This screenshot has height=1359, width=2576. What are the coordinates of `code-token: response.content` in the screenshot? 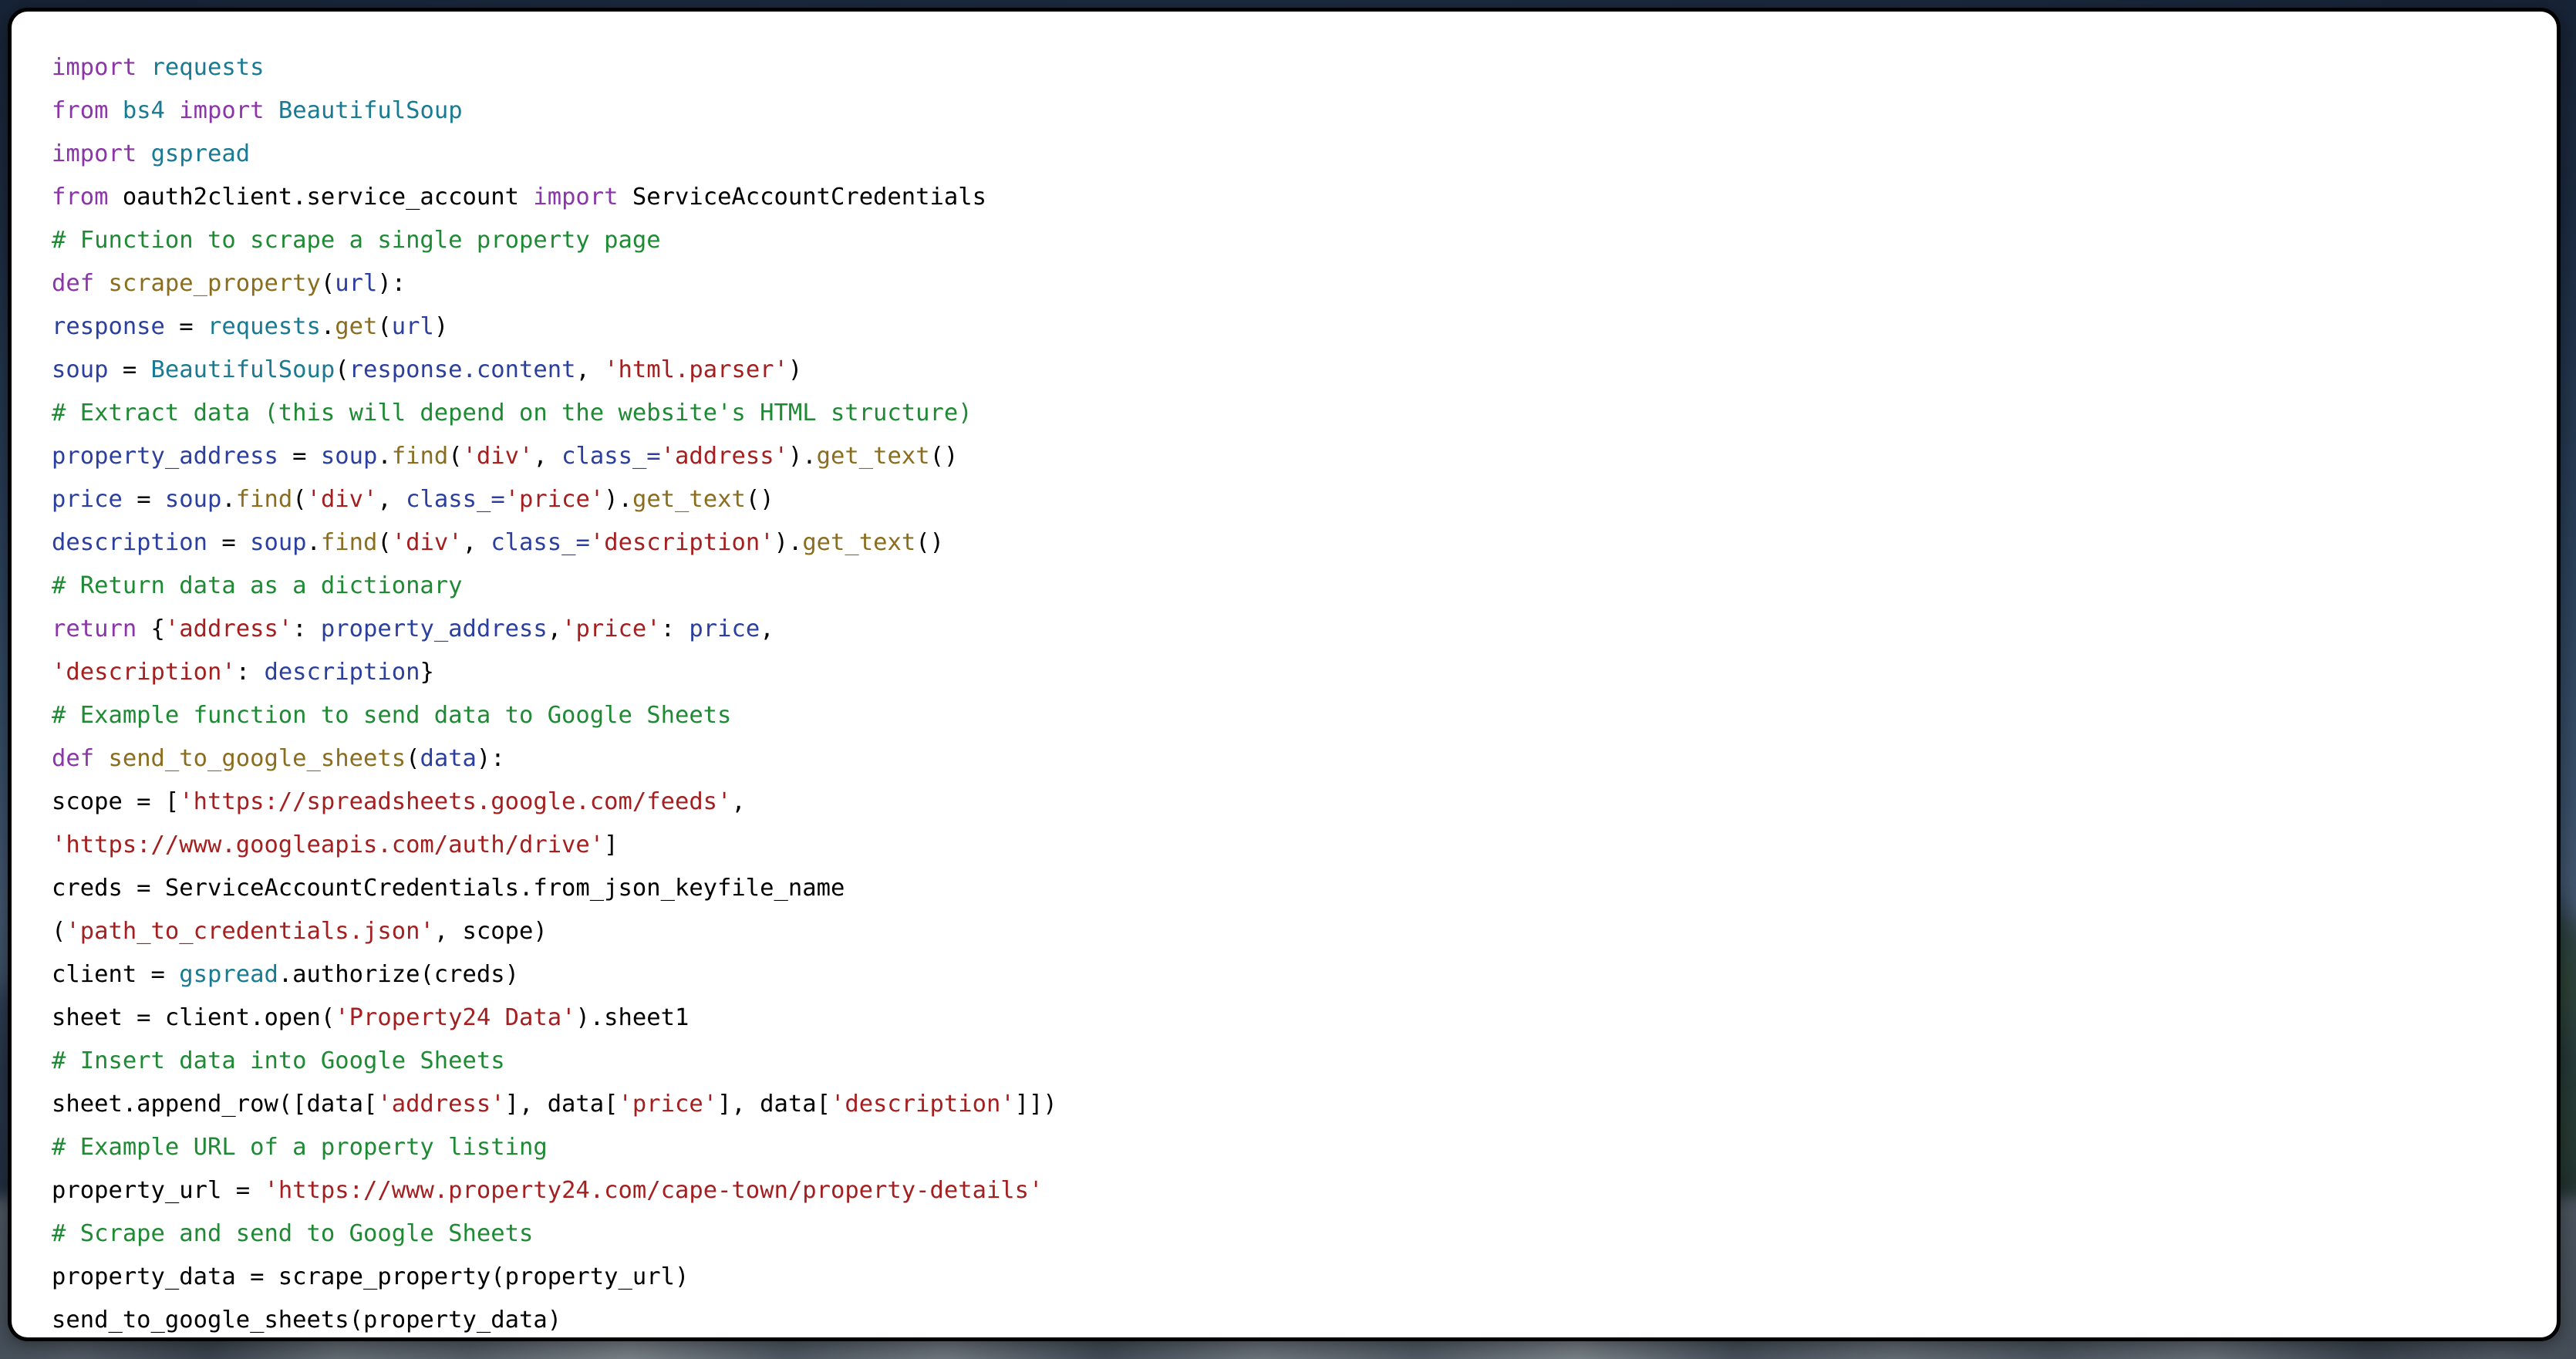 It's located at (462, 369).